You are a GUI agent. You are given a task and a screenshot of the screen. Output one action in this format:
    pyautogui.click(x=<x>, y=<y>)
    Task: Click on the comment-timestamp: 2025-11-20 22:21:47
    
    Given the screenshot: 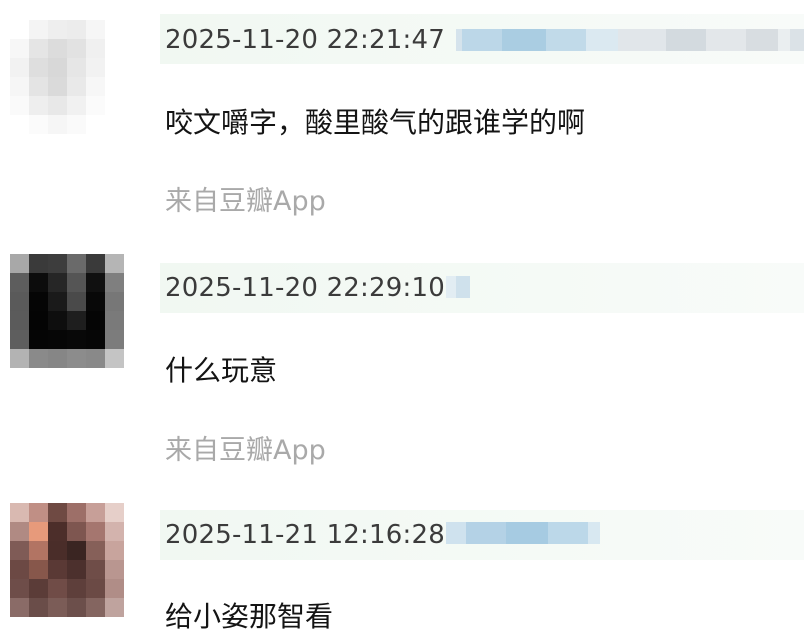 What is the action you would take?
    pyautogui.click(x=305, y=40)
    